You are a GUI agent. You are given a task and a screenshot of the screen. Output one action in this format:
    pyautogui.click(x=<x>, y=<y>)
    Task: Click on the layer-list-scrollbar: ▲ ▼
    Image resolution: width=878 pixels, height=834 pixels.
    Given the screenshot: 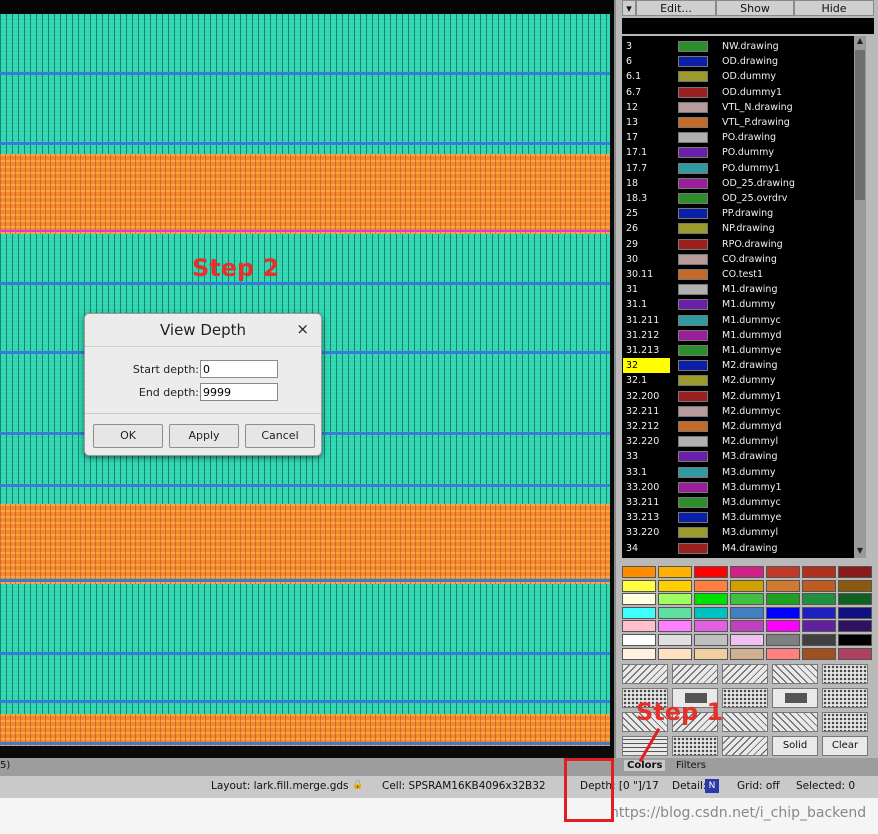 What is the action you would take?
    pyautogui.click(x=860, y=297)
    